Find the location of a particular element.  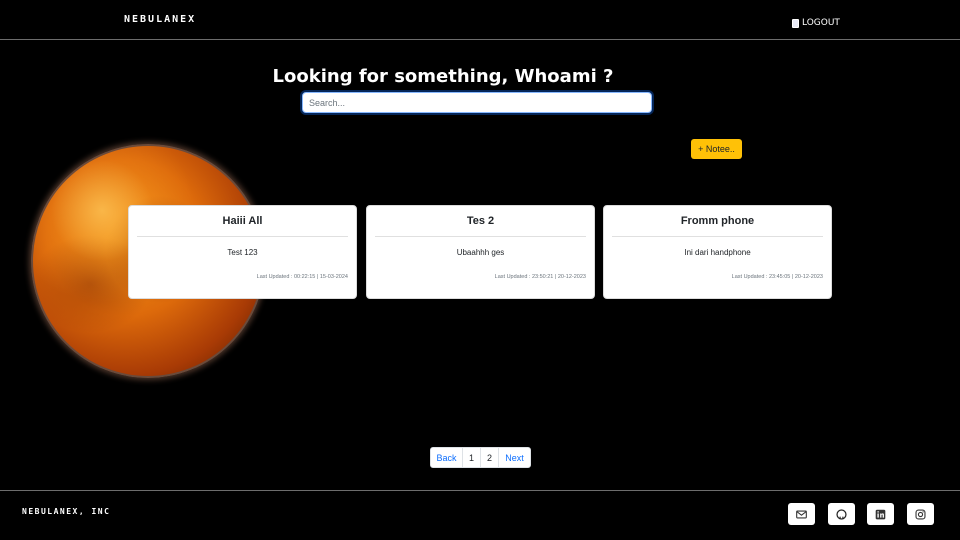

github-icon is located at coordinates (841, 514).